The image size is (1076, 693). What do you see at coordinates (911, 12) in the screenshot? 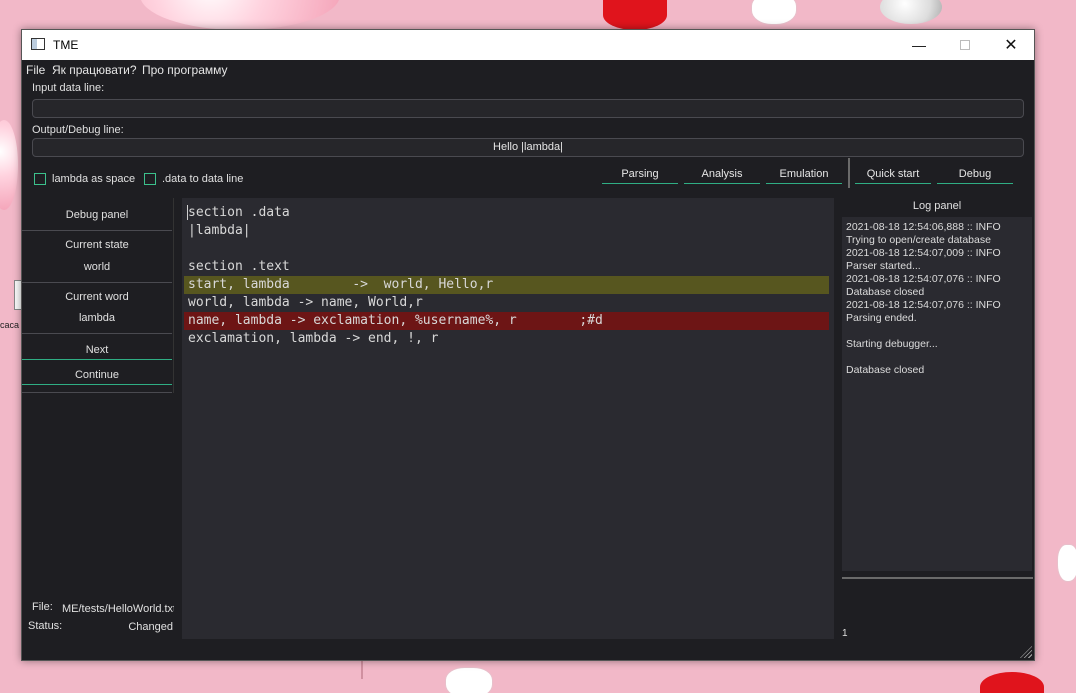
I see `desktop-balloon-decoration` at bounding box center [911, 12].